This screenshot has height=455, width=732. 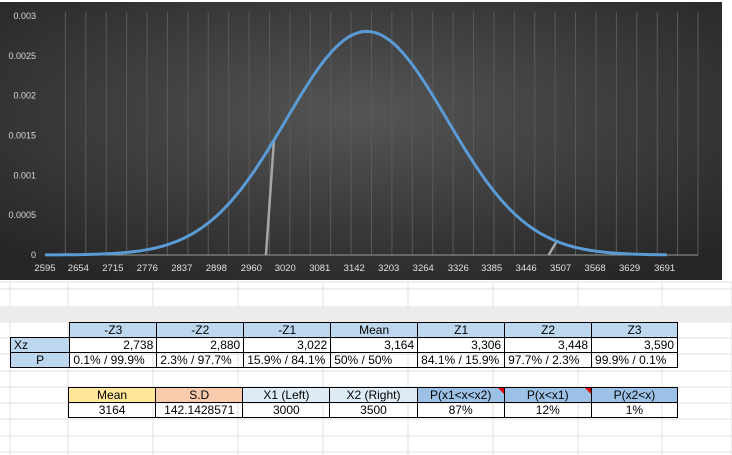 What do you see at coordinates (374, 345) in the screenshot?
I see `xz-cell: 3,164` at bounding box center [374, 345].